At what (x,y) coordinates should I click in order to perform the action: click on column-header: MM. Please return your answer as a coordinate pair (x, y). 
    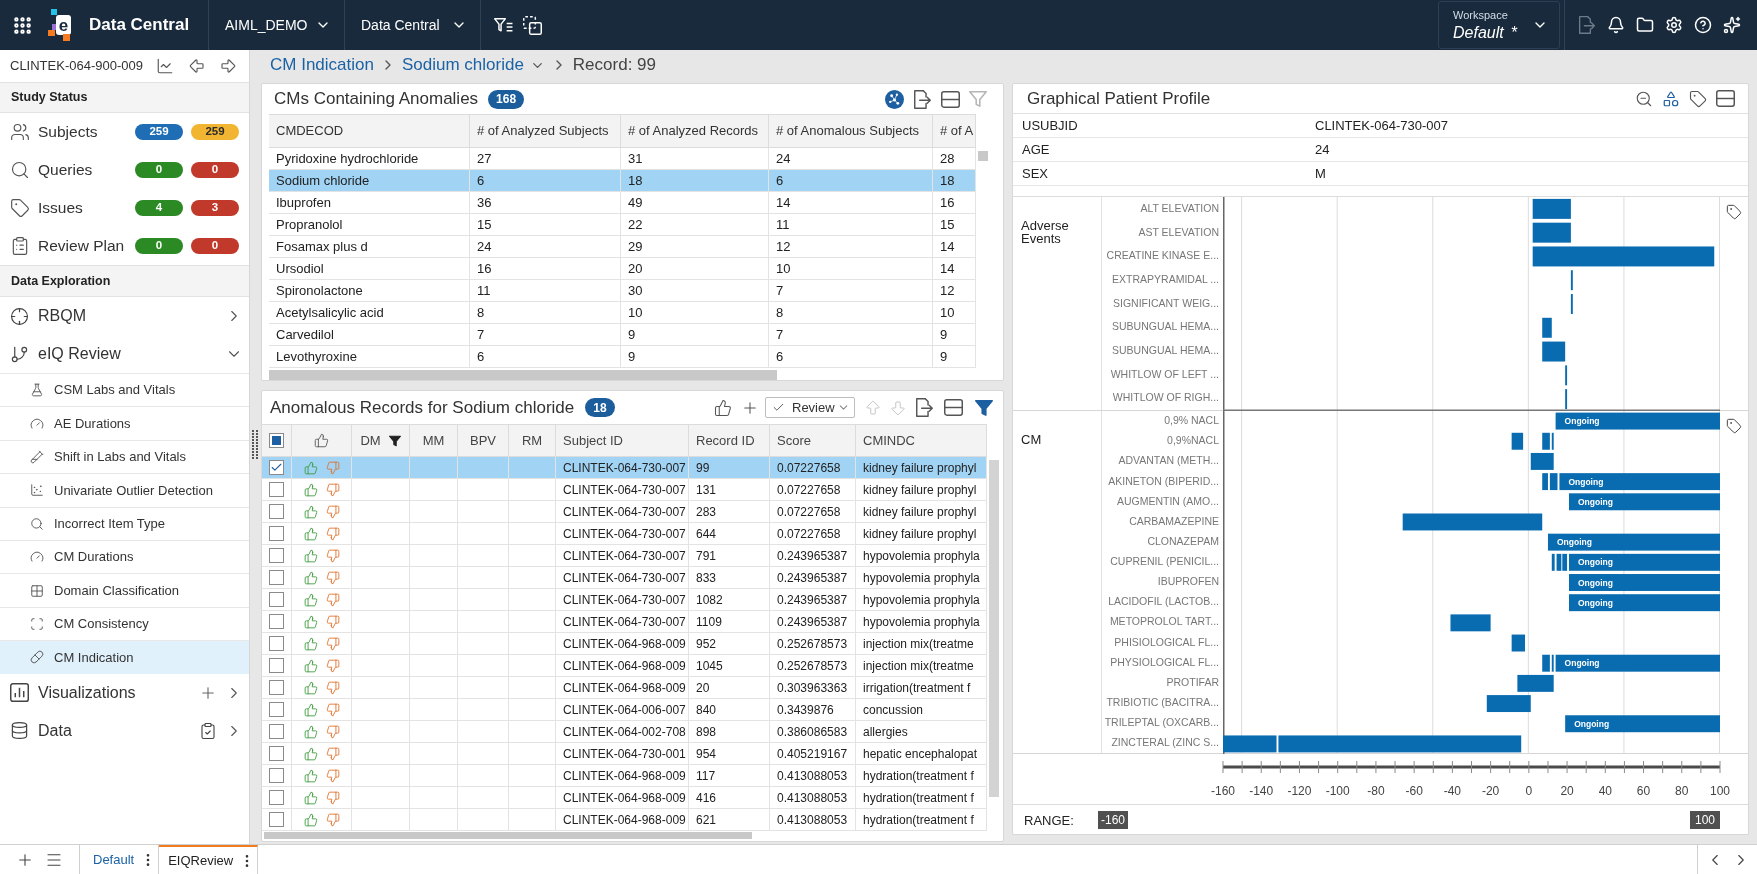
    Looking at the image, I should click on (433, 440).